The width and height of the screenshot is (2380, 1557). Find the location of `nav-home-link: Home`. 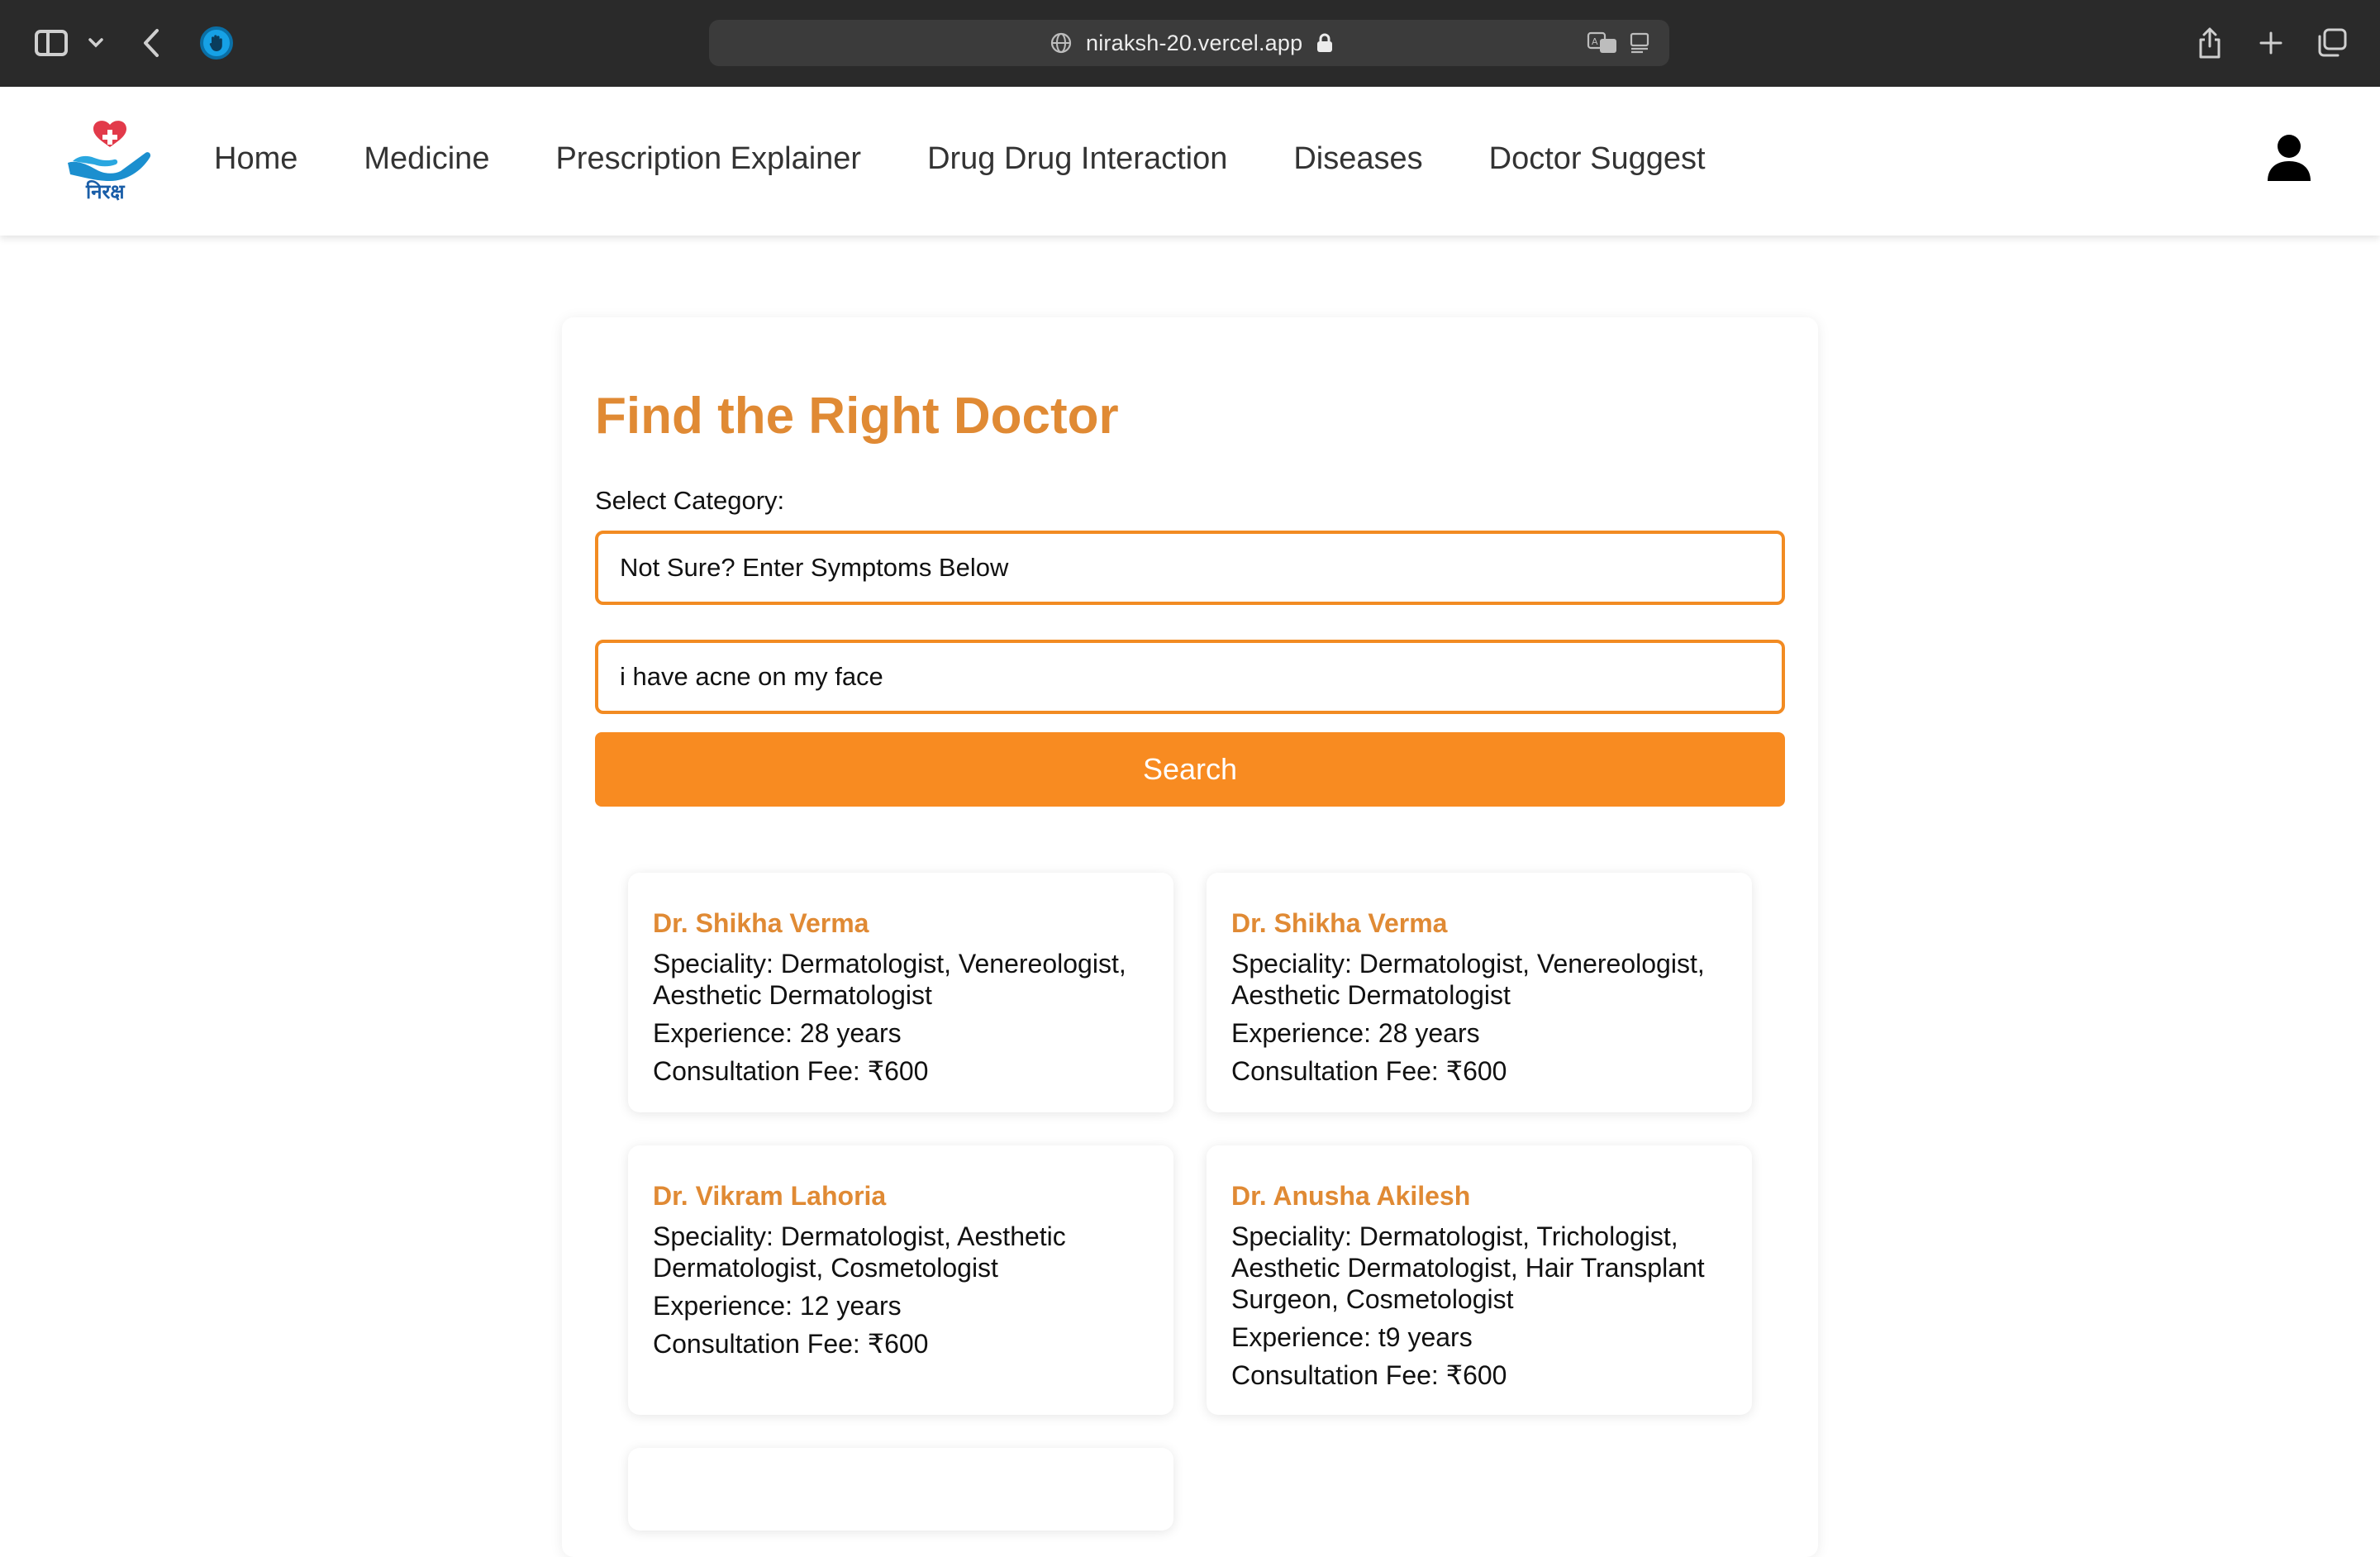

nav-home-link: Home is located at coordinates (256, 159).